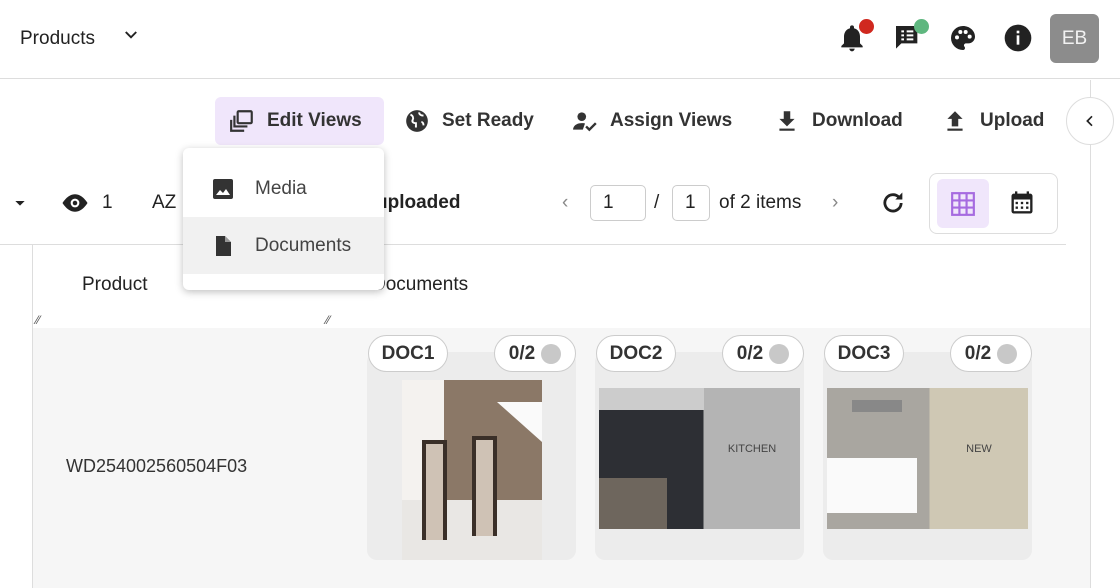 The width and height of the screenshot is (1120, 588). Describe the element at coordinates (1090, 334) in the screenshot. I see `panel-divider` at that location.